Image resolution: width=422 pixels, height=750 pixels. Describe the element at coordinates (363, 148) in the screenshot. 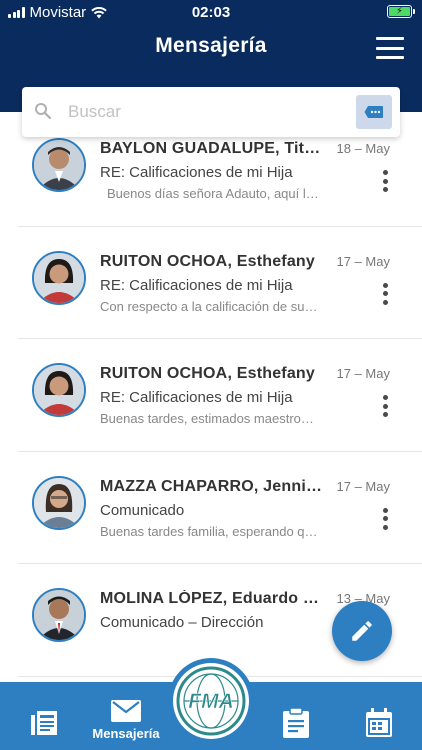

I see `message-date: 18 – May` at that location.